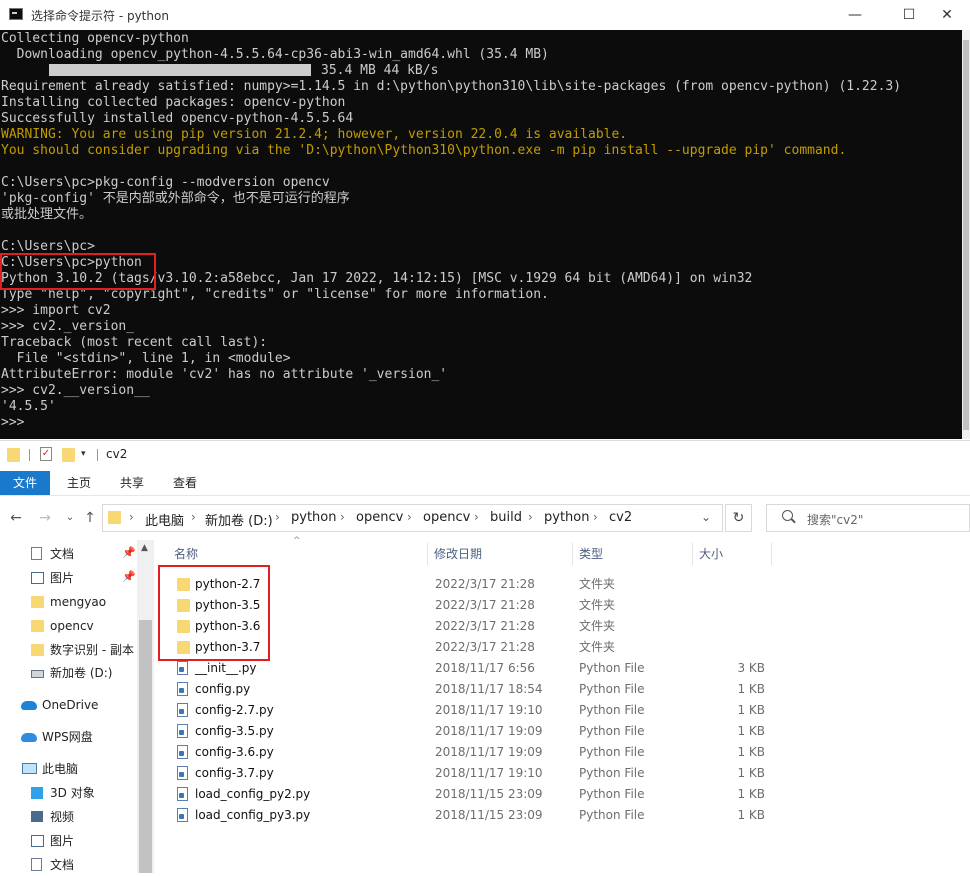 Image resolution: width=970 pixels, height=876 pixels. I want to click on tab-share: 共享, so click(132, 483).